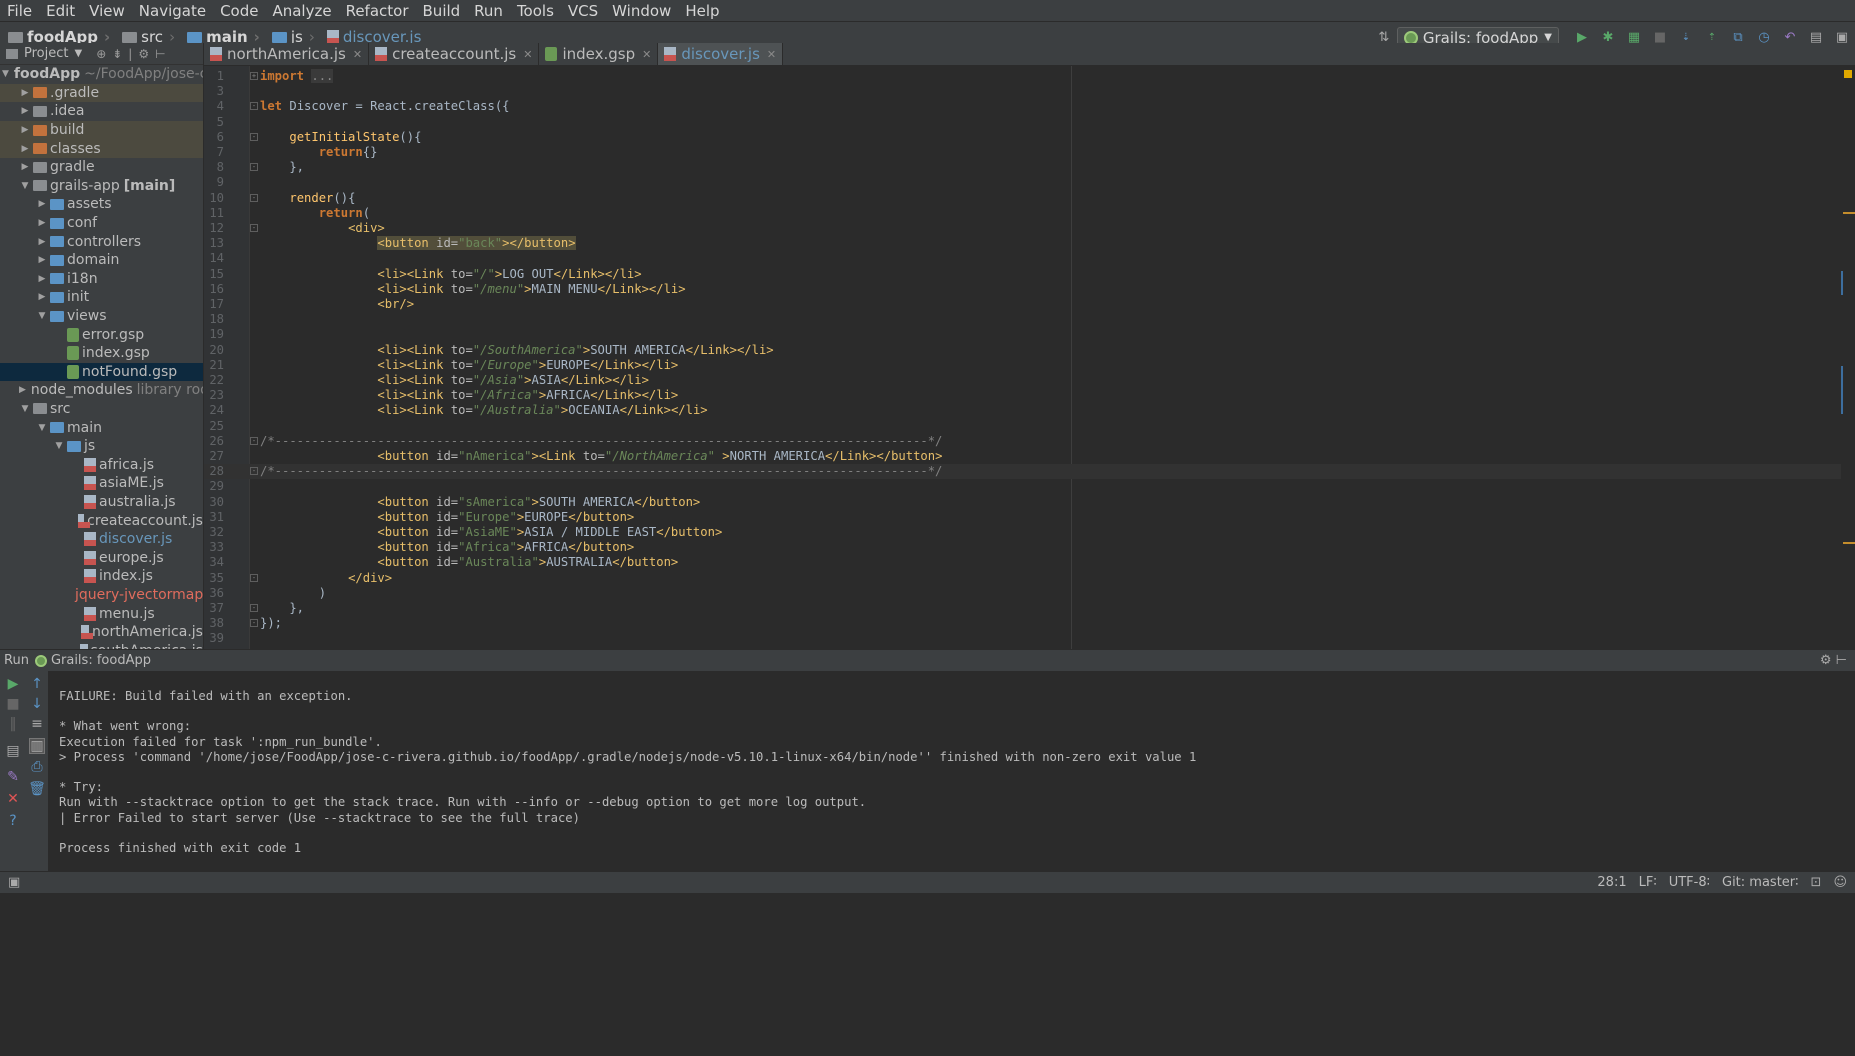  Describe the element at coordinates (101, 446) in the screenshot. I see `tree-item: ▼ js` at that location.